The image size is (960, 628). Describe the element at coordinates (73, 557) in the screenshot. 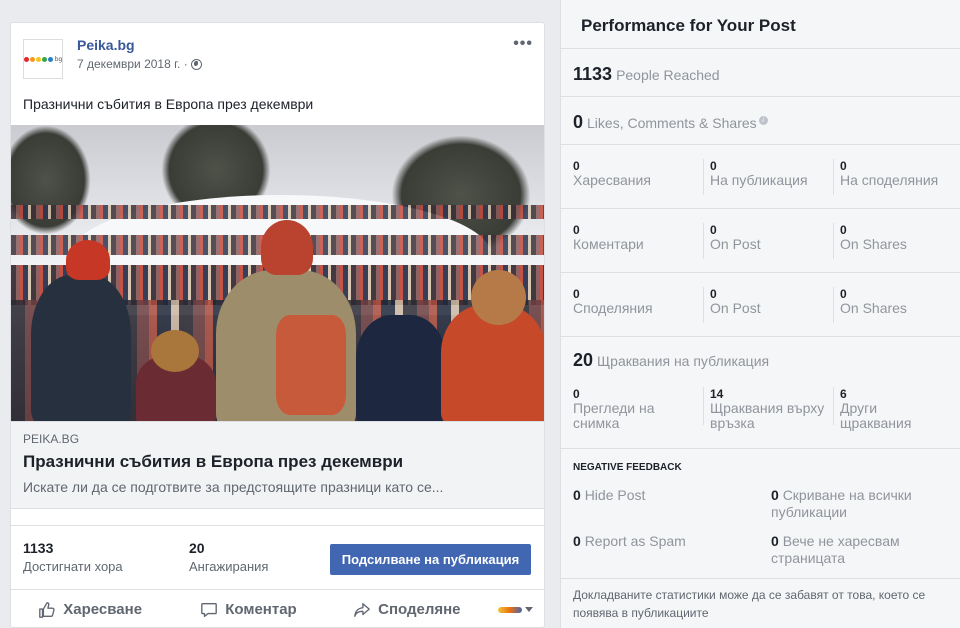

I see `people-reached-stat: 1133 Достигнати хора` at that location.